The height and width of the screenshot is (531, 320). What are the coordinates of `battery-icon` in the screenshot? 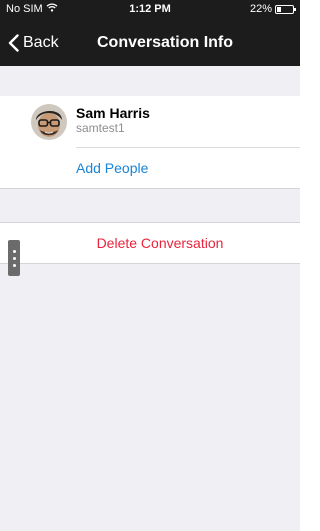 It's located at (285, 9).